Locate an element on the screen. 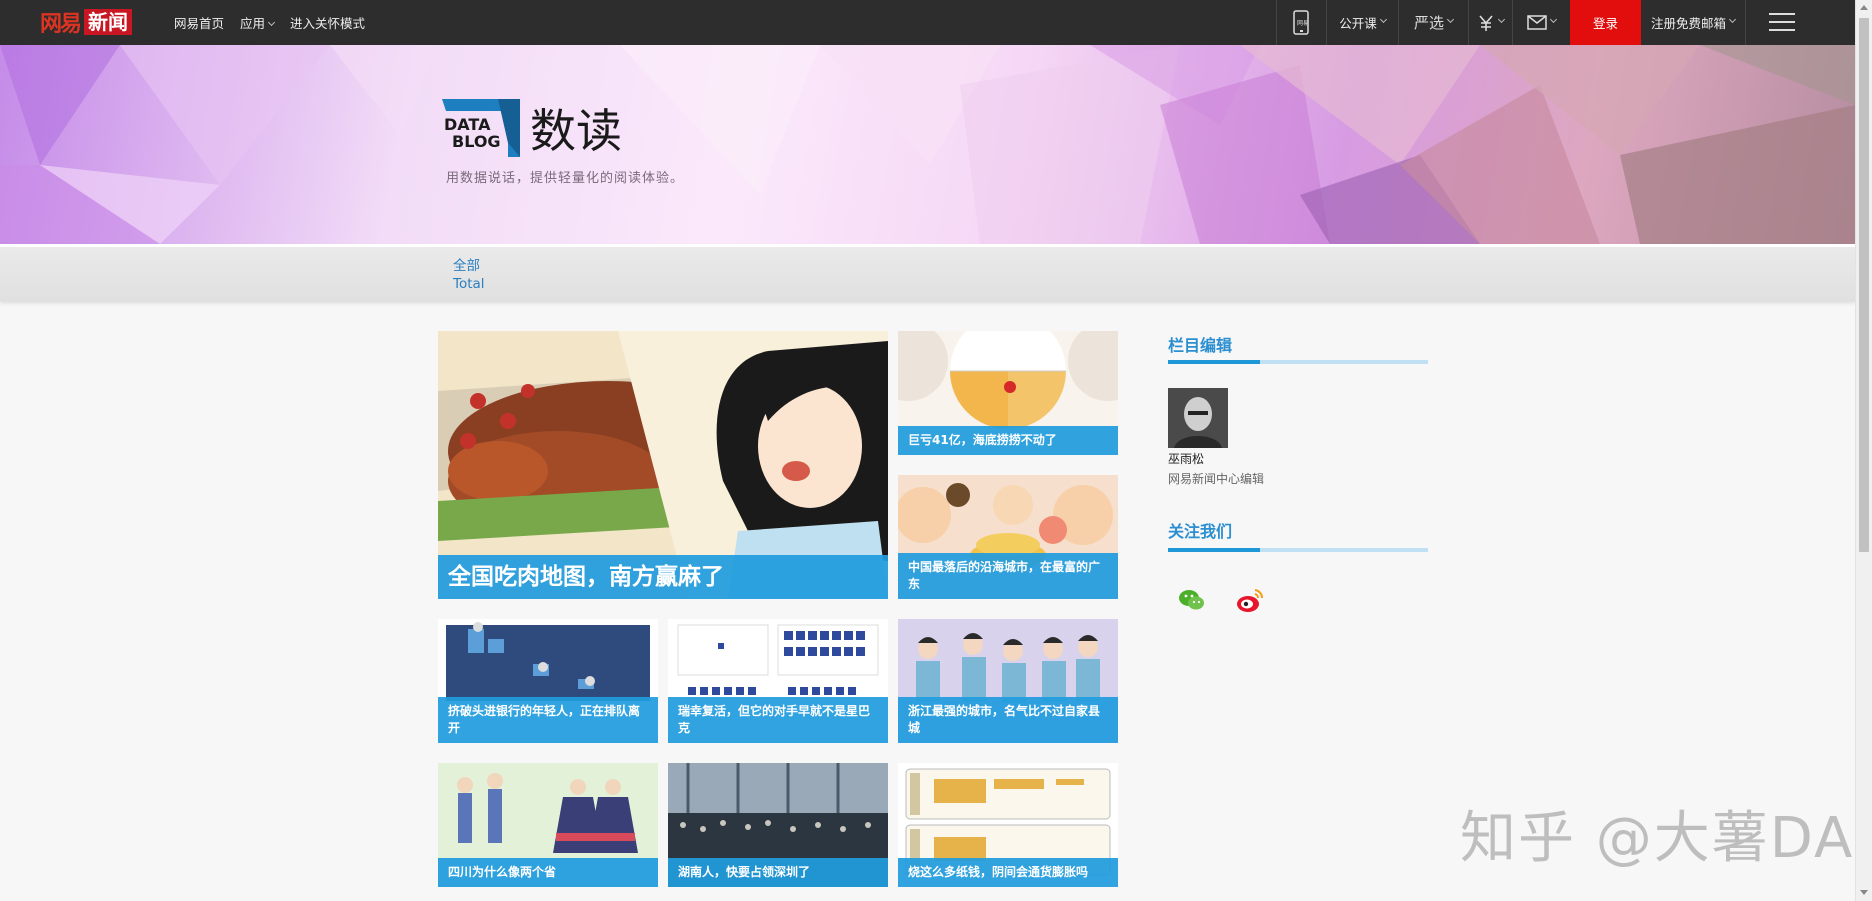 Image resolution: width=1872 pixels, height=901 pixels. article-card: 巨亏41亿，海底捞捞不动了 is located at coordinates (1008, 393).